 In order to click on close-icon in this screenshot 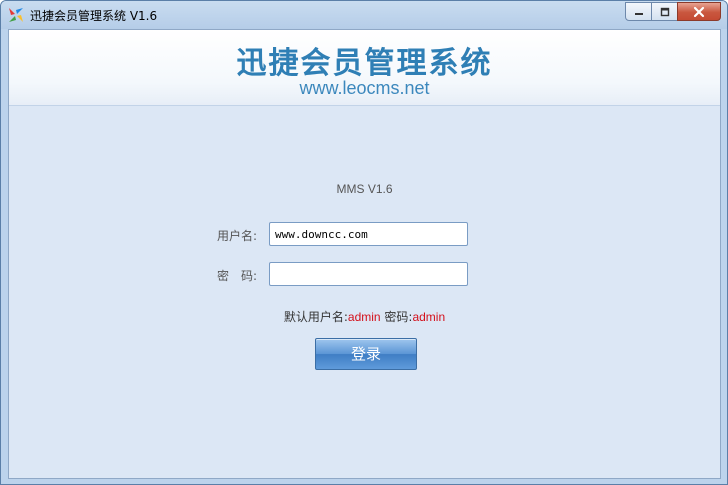, I will do `click(699, 11)`.